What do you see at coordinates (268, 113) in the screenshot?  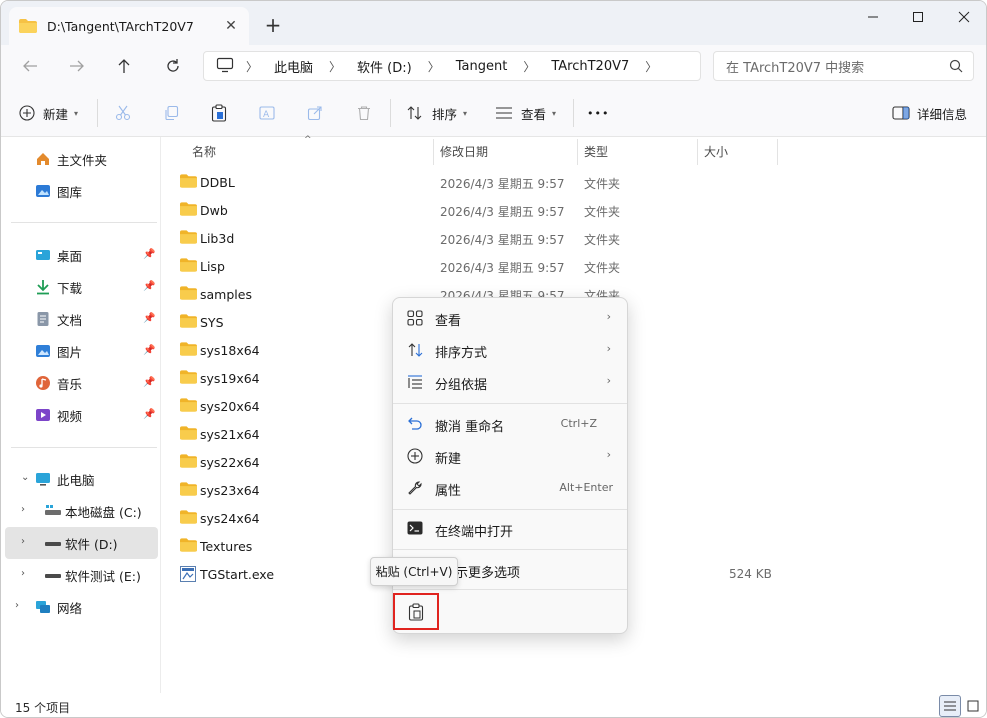 I see `rename-button: A` at bounding box center [268, 113].